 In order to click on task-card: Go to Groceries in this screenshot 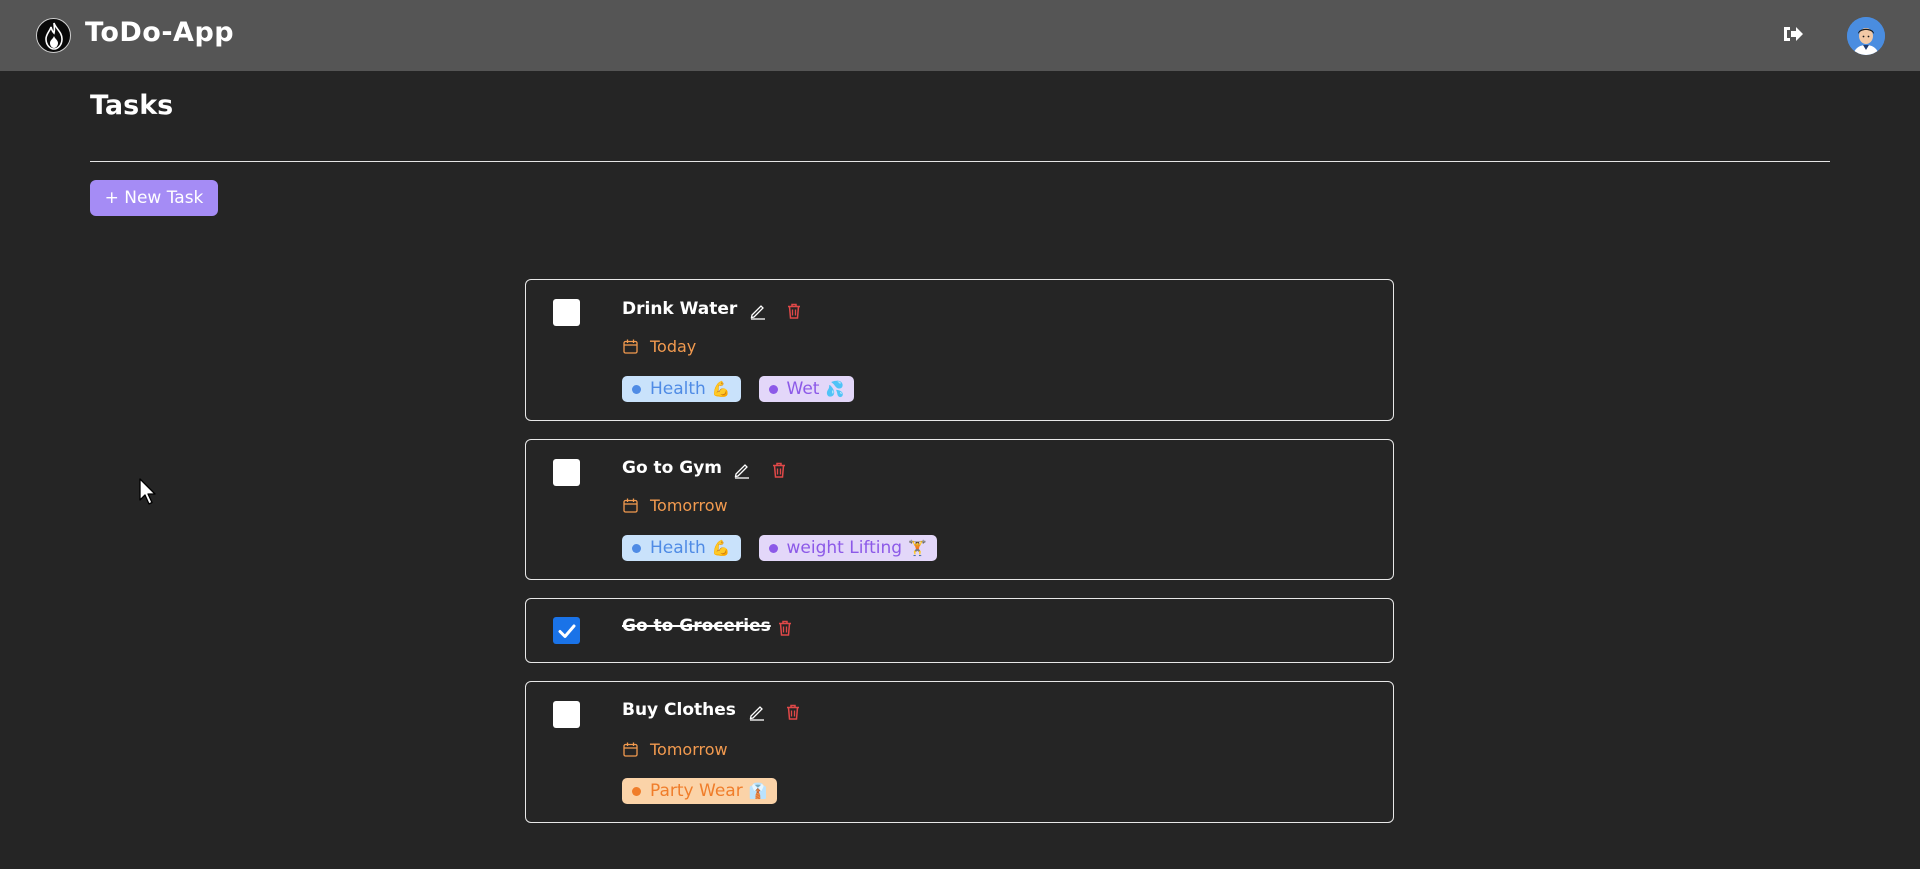, I will do `click(959, 630)`.